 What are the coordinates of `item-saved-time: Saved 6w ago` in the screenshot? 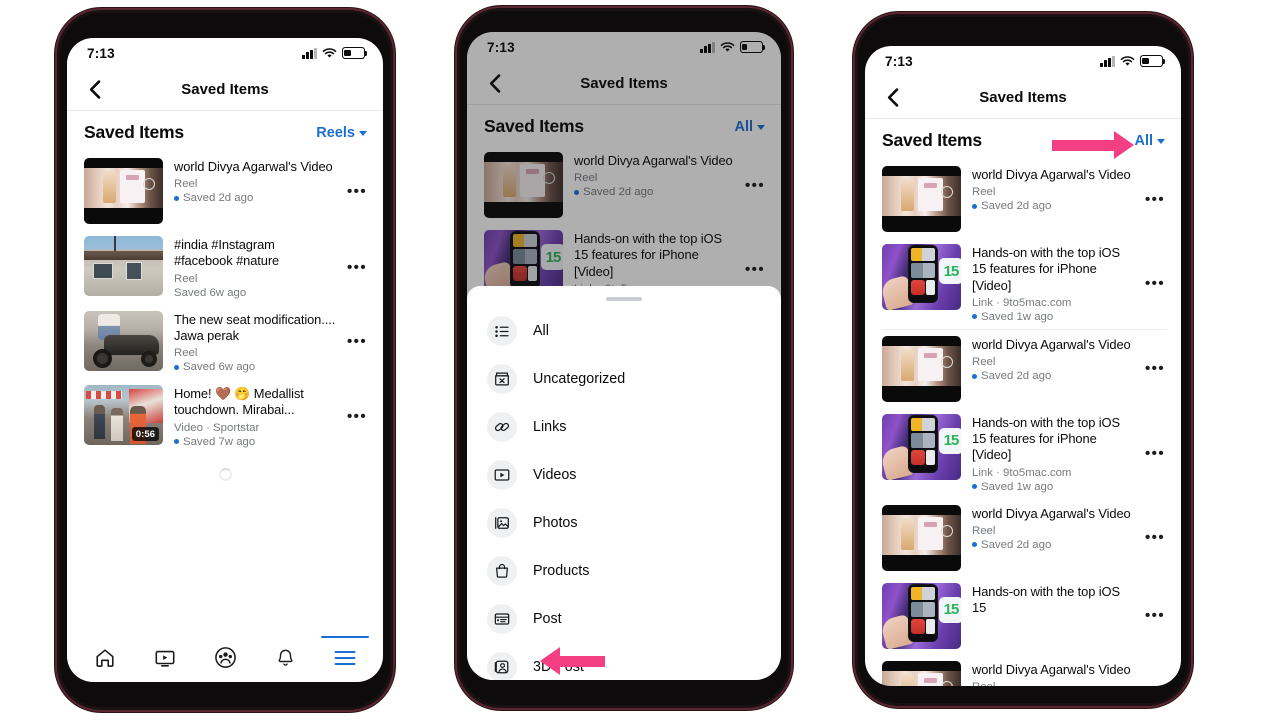 It's located at (255, 367).